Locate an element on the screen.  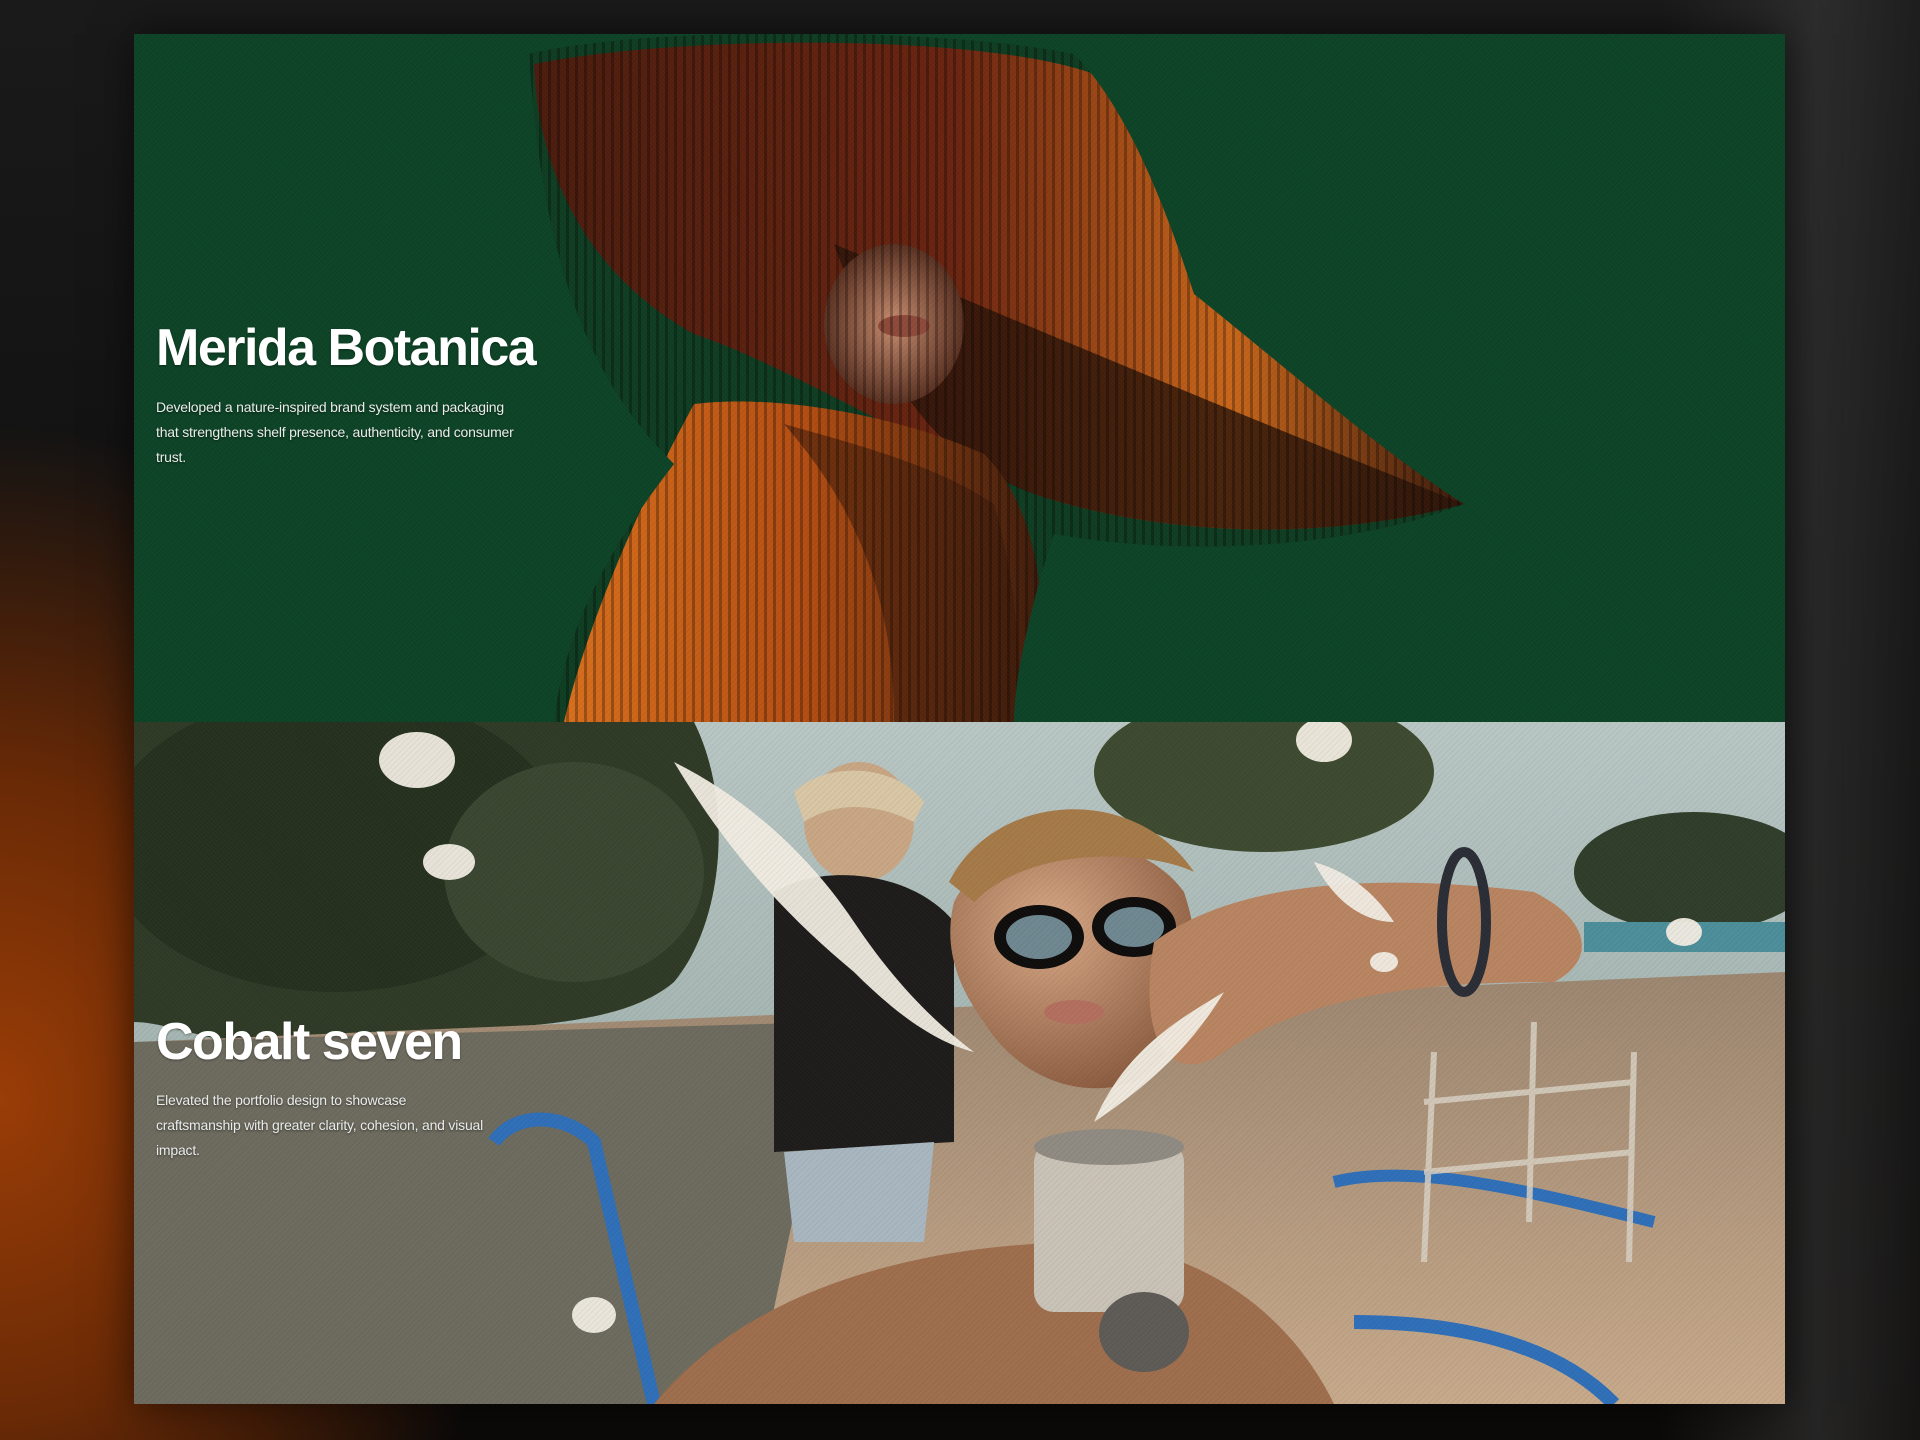
project-title: Merida Botanica is located at coordinates (346, 348).